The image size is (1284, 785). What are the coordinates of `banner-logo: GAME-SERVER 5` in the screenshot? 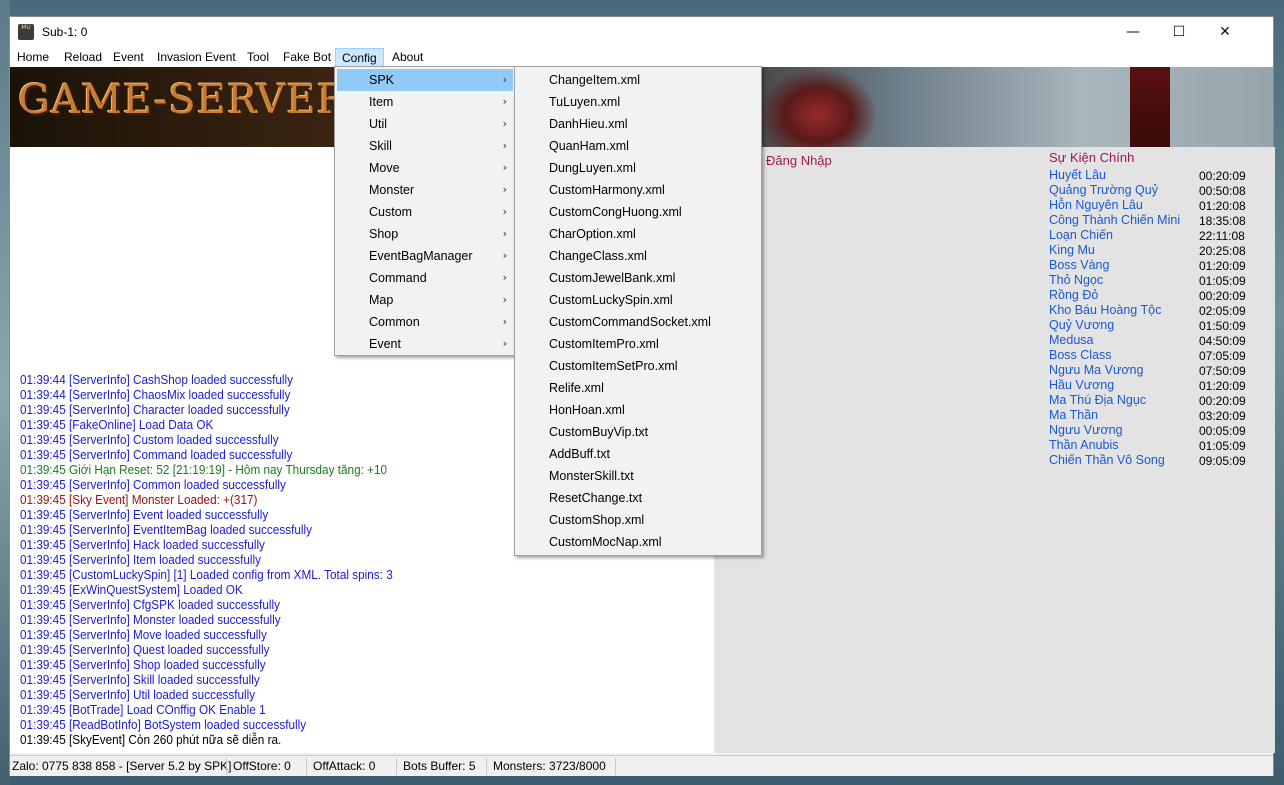 It's located at (203, 100).